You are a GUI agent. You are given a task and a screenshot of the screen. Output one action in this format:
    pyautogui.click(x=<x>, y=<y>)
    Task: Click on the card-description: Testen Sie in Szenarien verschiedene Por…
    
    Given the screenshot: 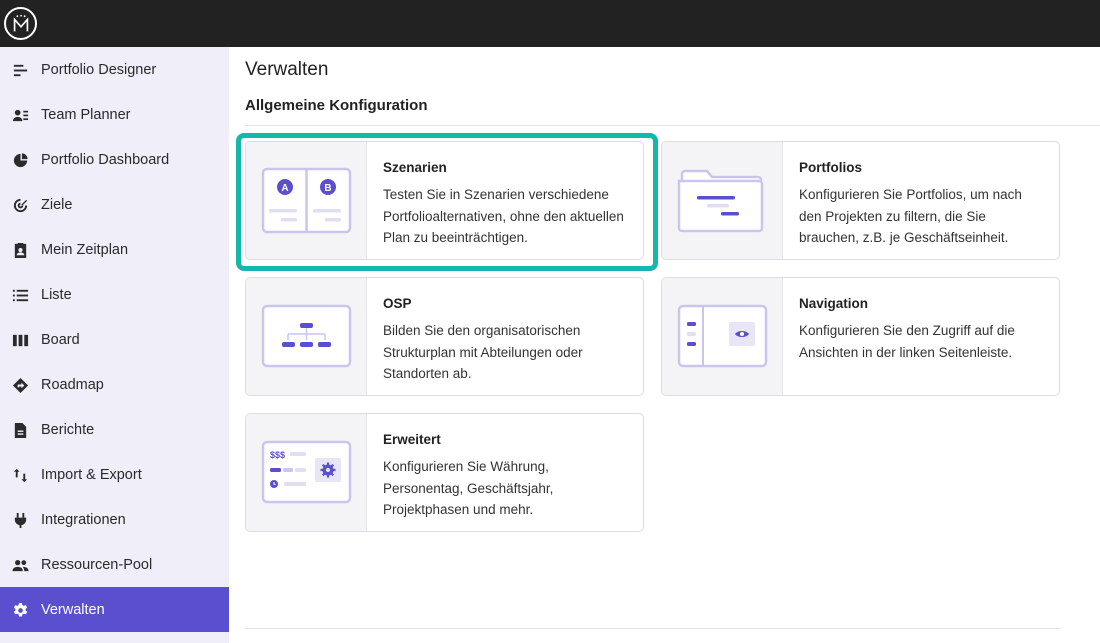 What is the action you would take?
    pyautogui.click(x=503, y=216)
    